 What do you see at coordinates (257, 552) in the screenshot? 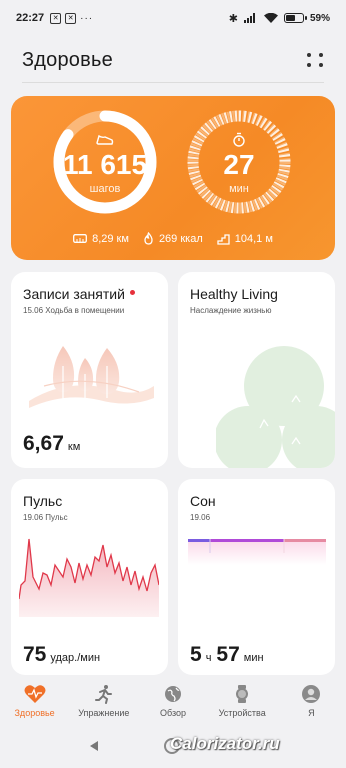
I see `sleep-chart` at bounding box center [257, 552].